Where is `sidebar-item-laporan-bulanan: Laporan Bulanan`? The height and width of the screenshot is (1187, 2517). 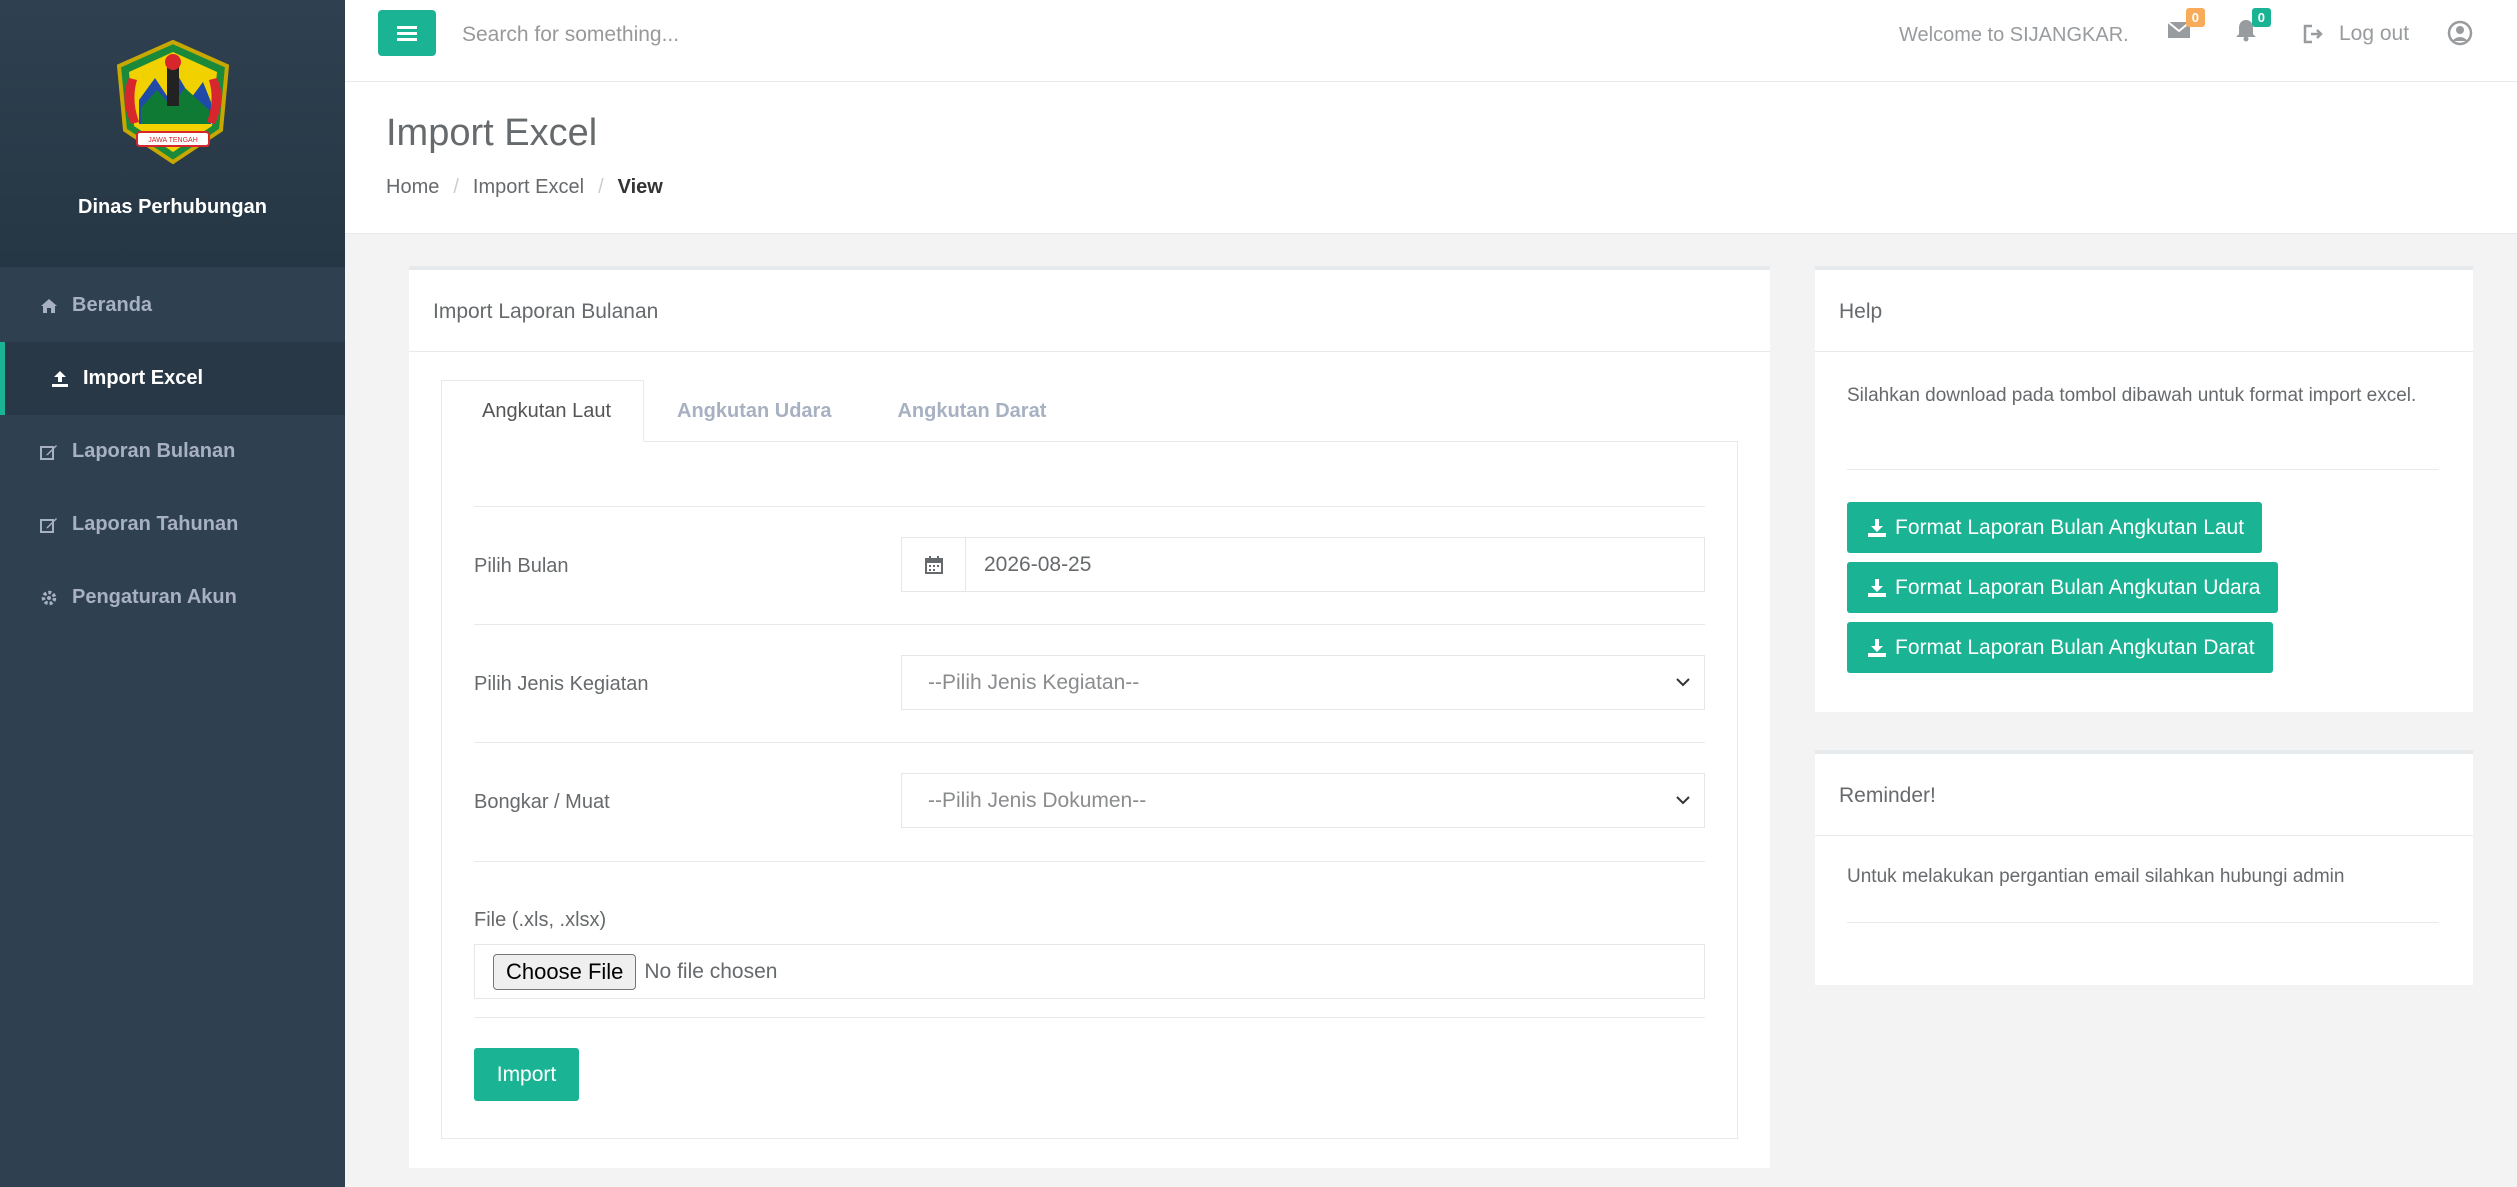 sidebar-item-laporan-bulanan: Laporan Bulanan is located at coordinates (172, 451).